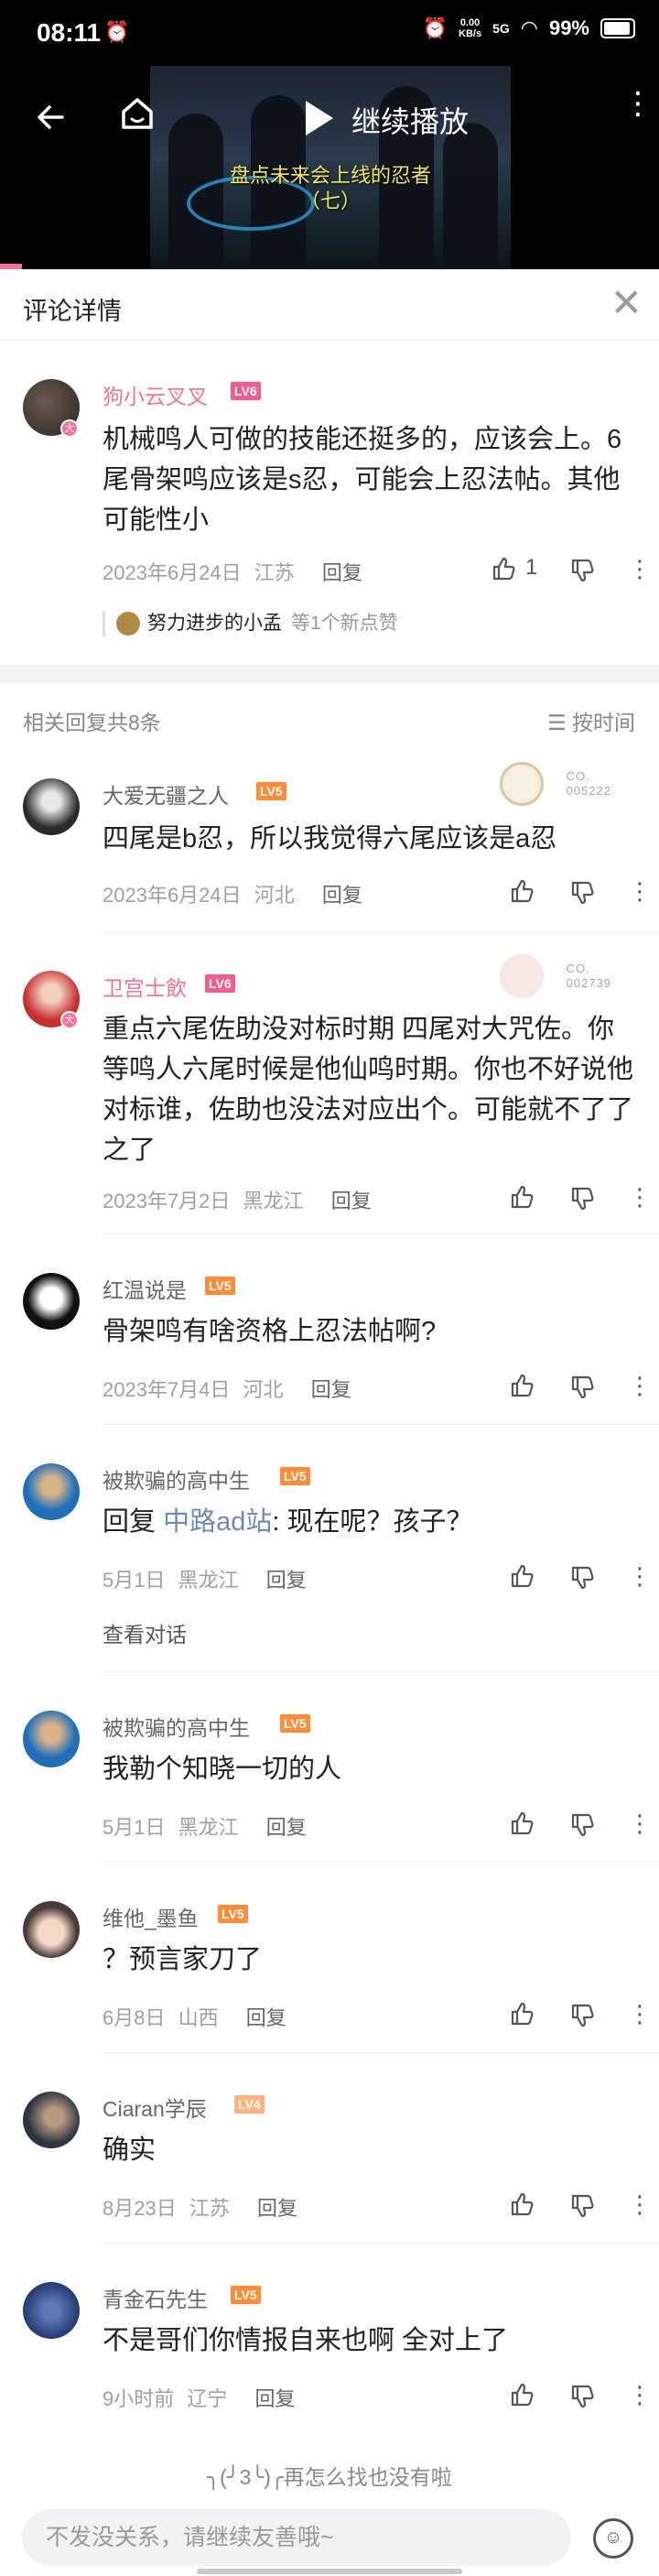 This screenshot has height=2576, width=659. Describe the element at coordinates (51, 122) in the screenshot. I see `back-arrow-icon` at that location.